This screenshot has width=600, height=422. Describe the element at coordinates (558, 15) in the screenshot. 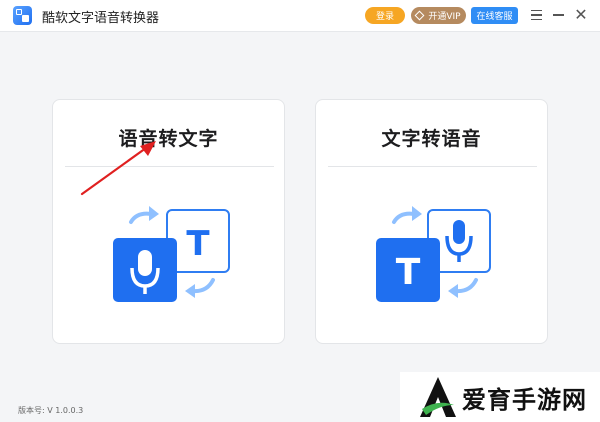

I see `minimize-icon` at that location.